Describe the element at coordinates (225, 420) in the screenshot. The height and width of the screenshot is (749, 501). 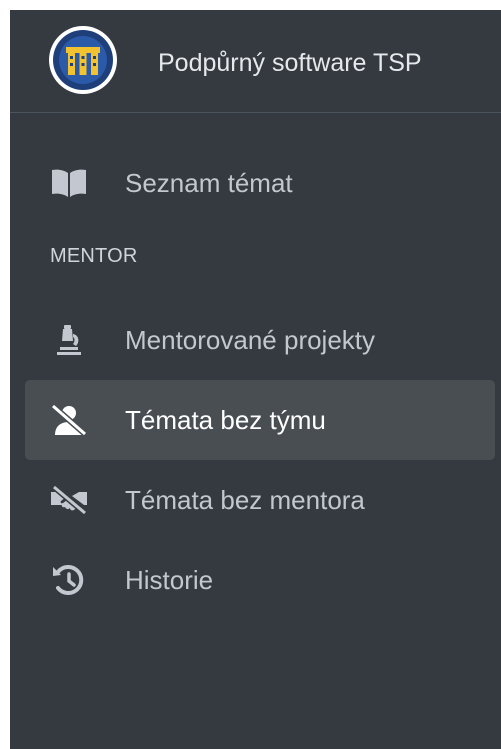
I see `nav-item-label: Témata bez týmu` at that location.